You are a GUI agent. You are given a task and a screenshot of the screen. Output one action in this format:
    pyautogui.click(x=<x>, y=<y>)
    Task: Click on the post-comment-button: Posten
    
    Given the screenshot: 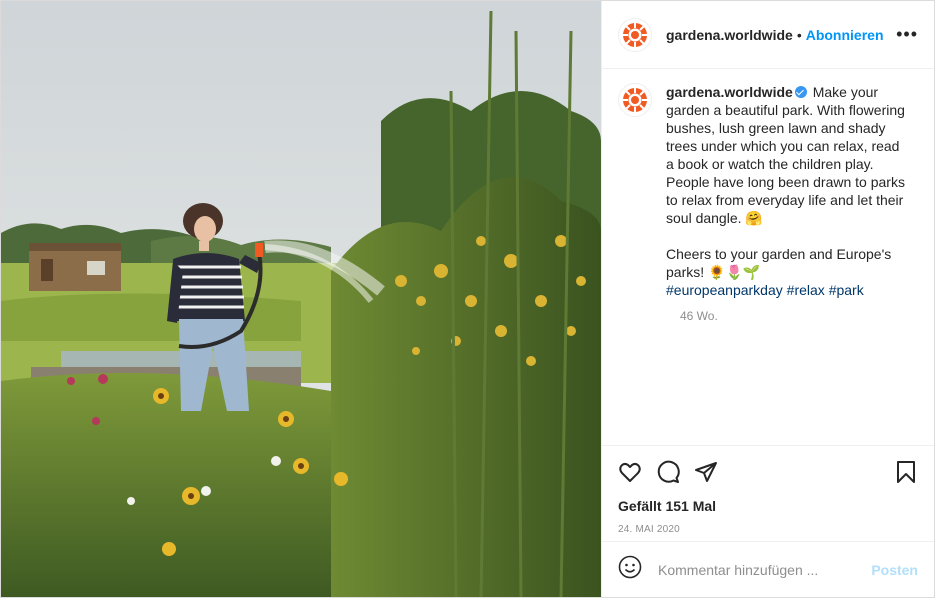 What is the action you would take?
    pyautogui.click(x=894, y=570)
    